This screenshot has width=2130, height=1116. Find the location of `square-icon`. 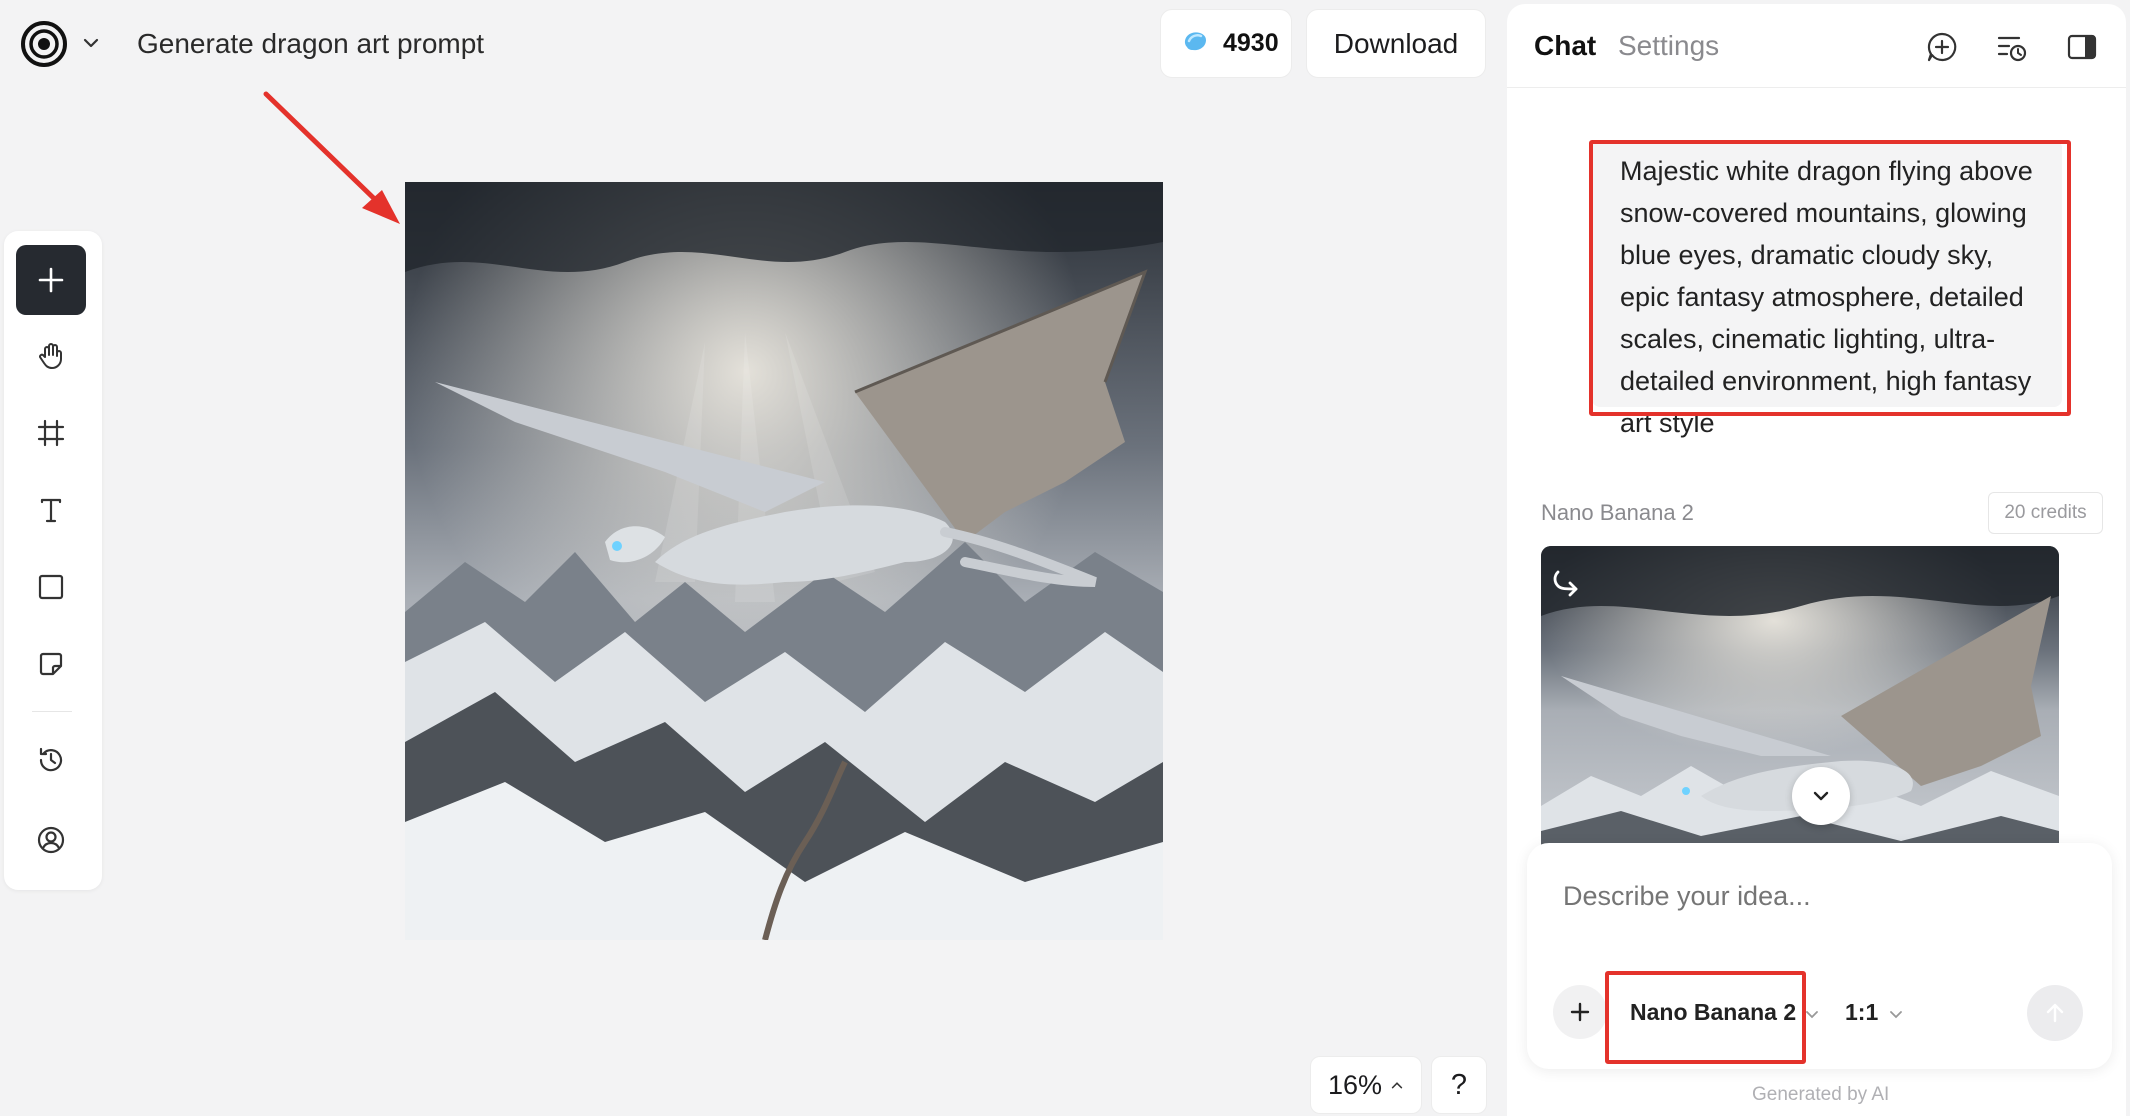

square-icon is located at coordinates (51, 587).